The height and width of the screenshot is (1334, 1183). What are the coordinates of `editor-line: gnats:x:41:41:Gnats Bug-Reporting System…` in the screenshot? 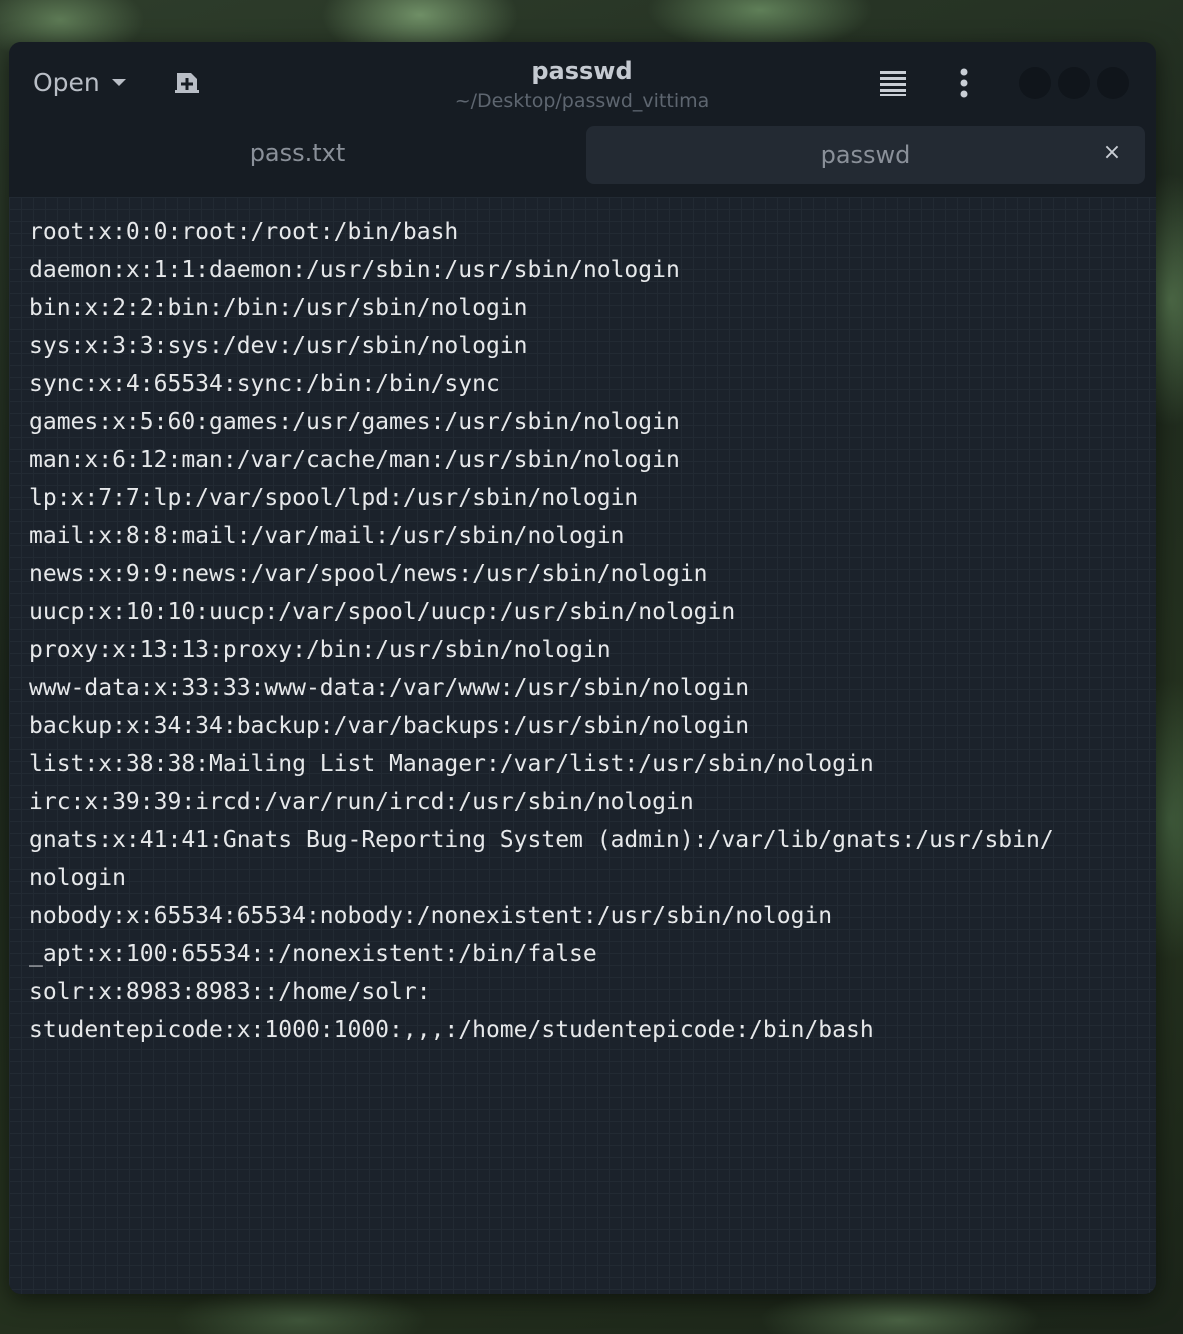 It's located at (541, 840).